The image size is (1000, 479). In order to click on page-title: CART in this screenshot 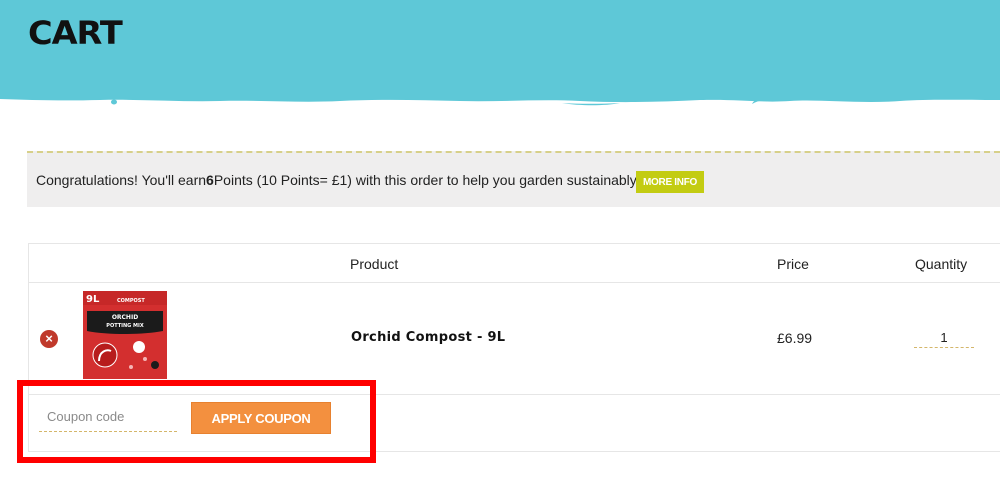, I will do `click(75, 33)`.